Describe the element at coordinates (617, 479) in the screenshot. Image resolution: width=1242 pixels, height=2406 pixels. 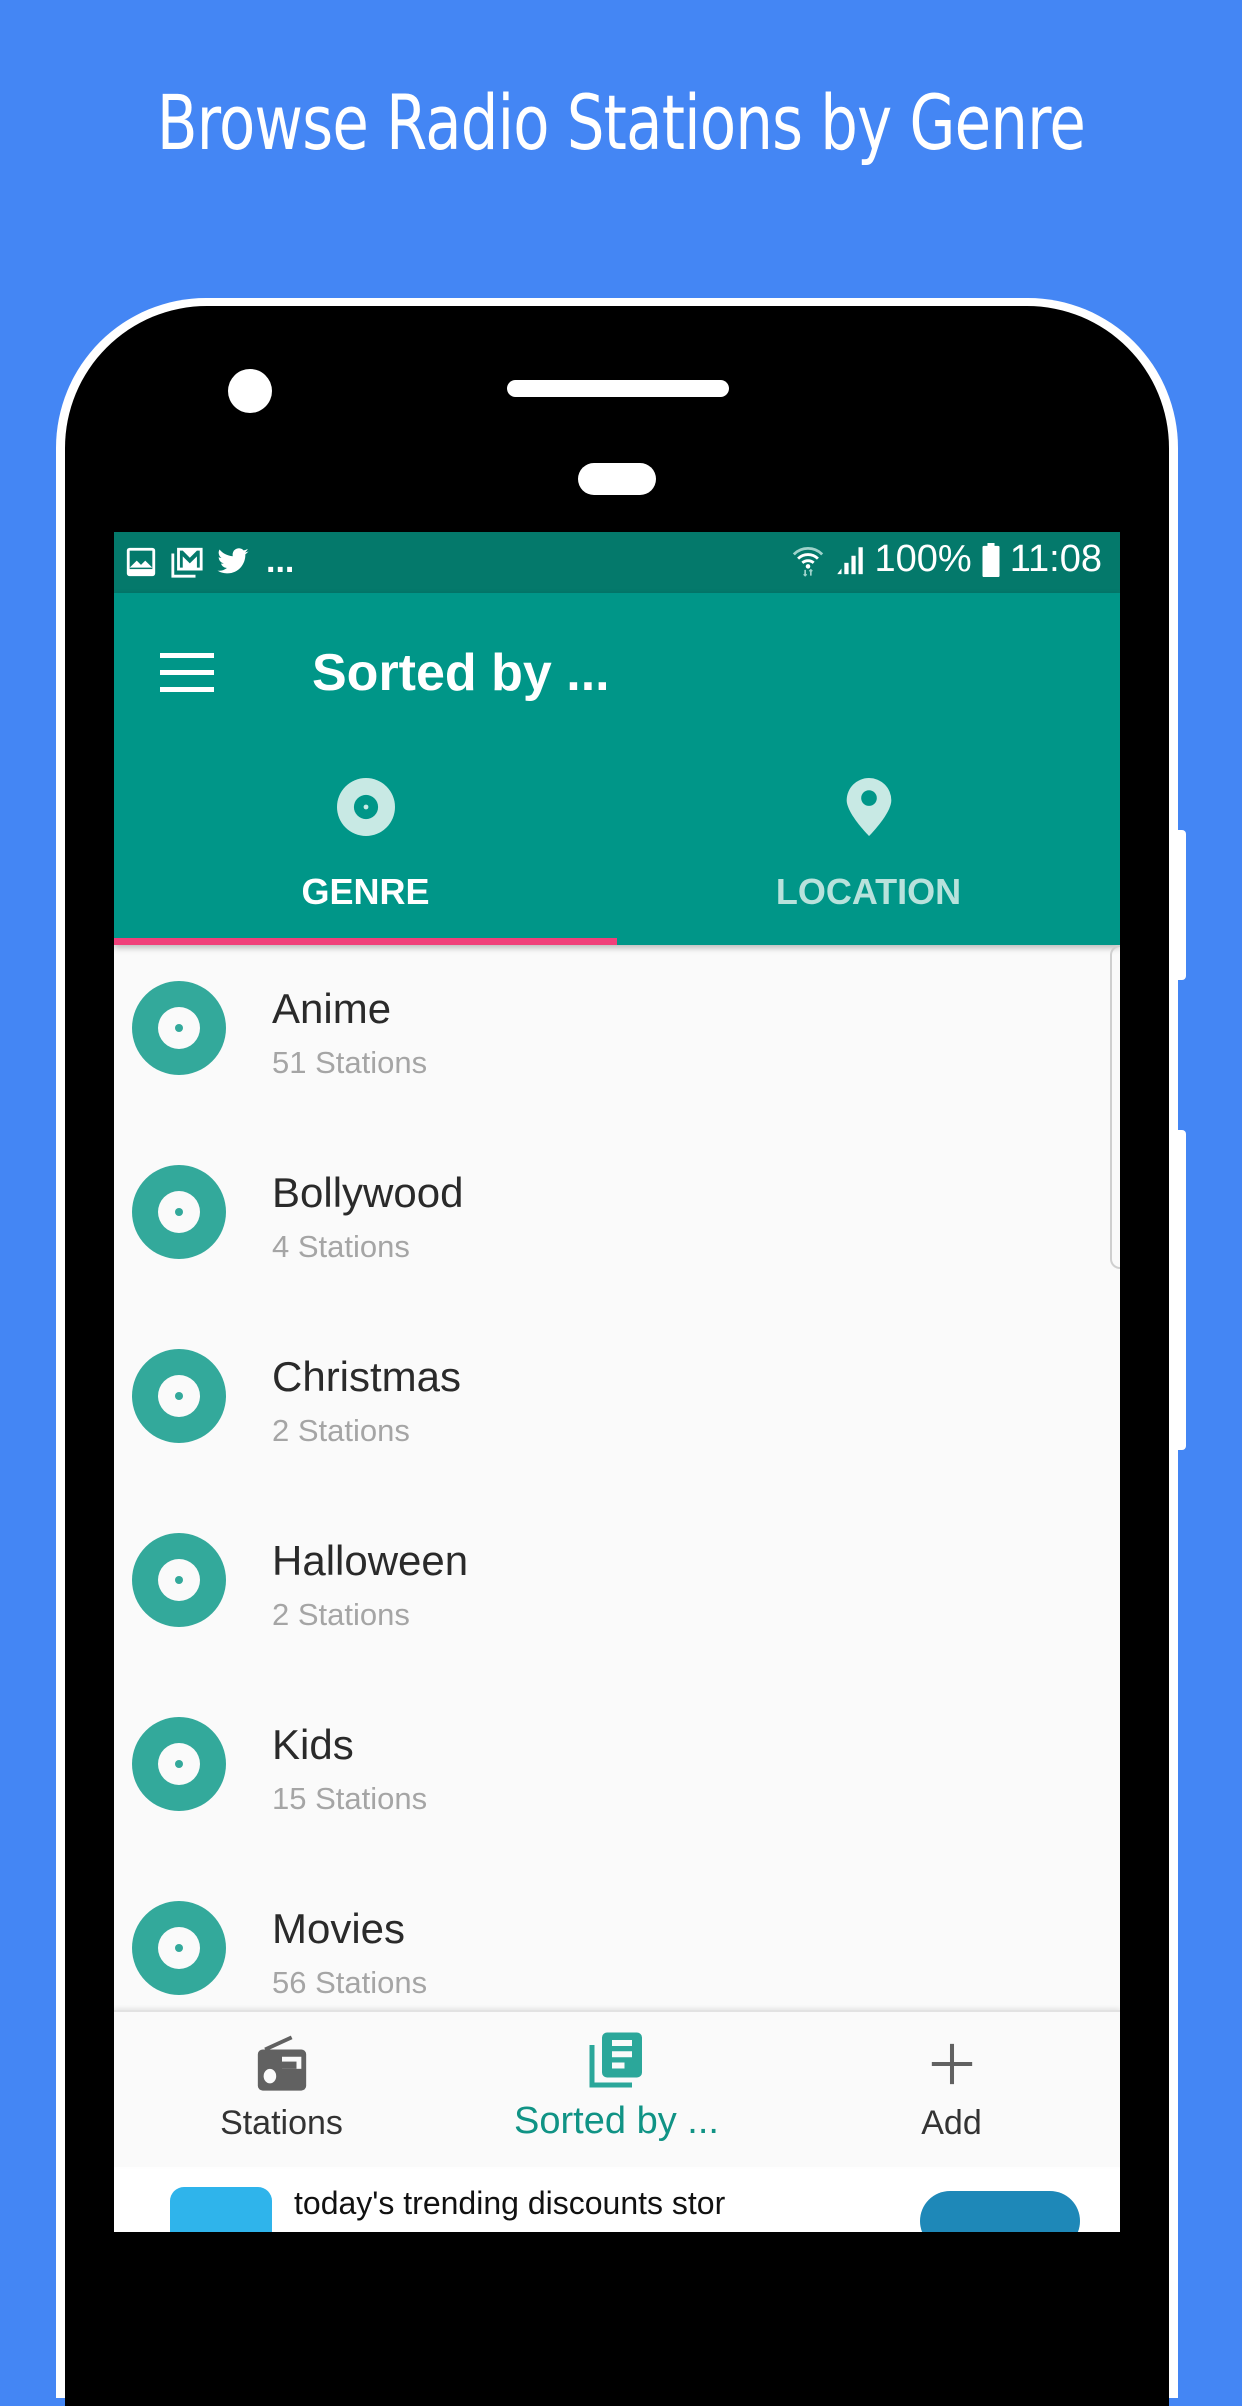
I see `proximity-sensor` at that location.